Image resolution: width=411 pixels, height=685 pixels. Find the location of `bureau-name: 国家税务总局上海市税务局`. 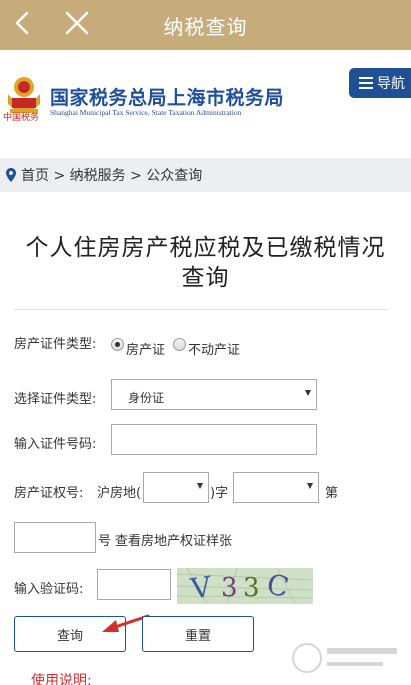

bureau-name: 国家税务总局上海市税务局 is located at coordinates (167, 98).